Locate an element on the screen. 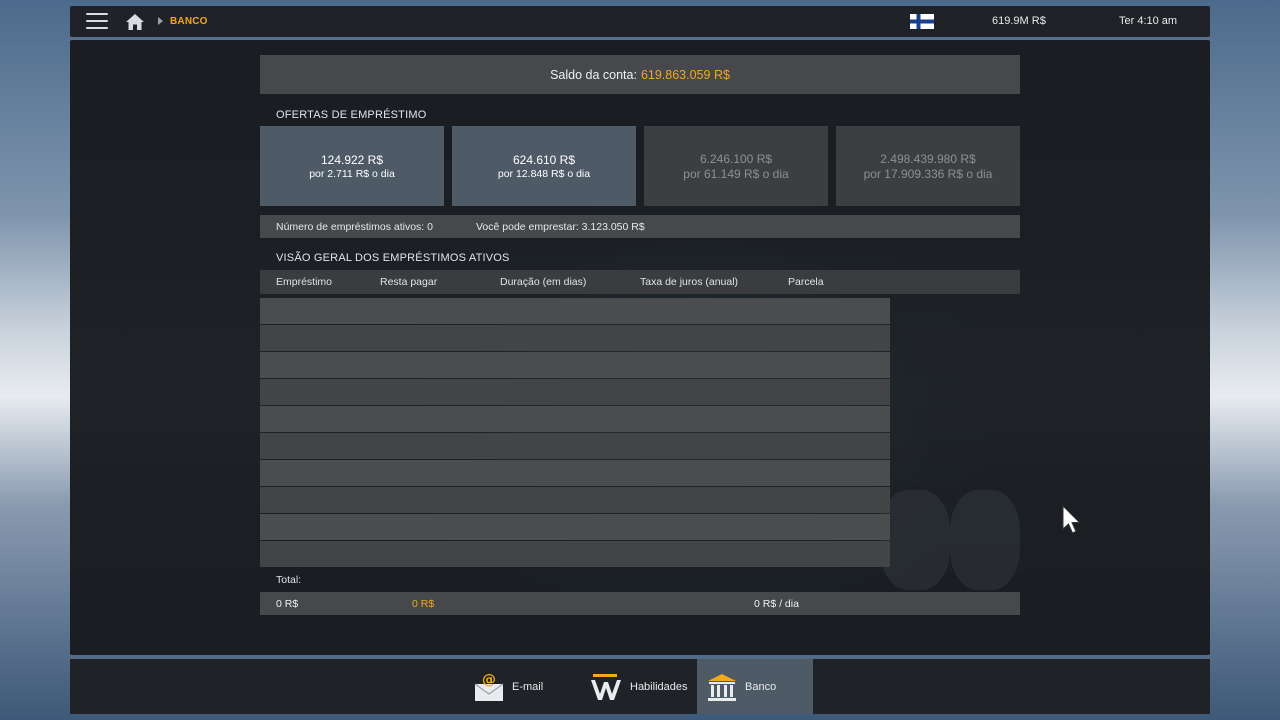  column-header: Taxa de juros (anual) is located at coordinates (689, 282).